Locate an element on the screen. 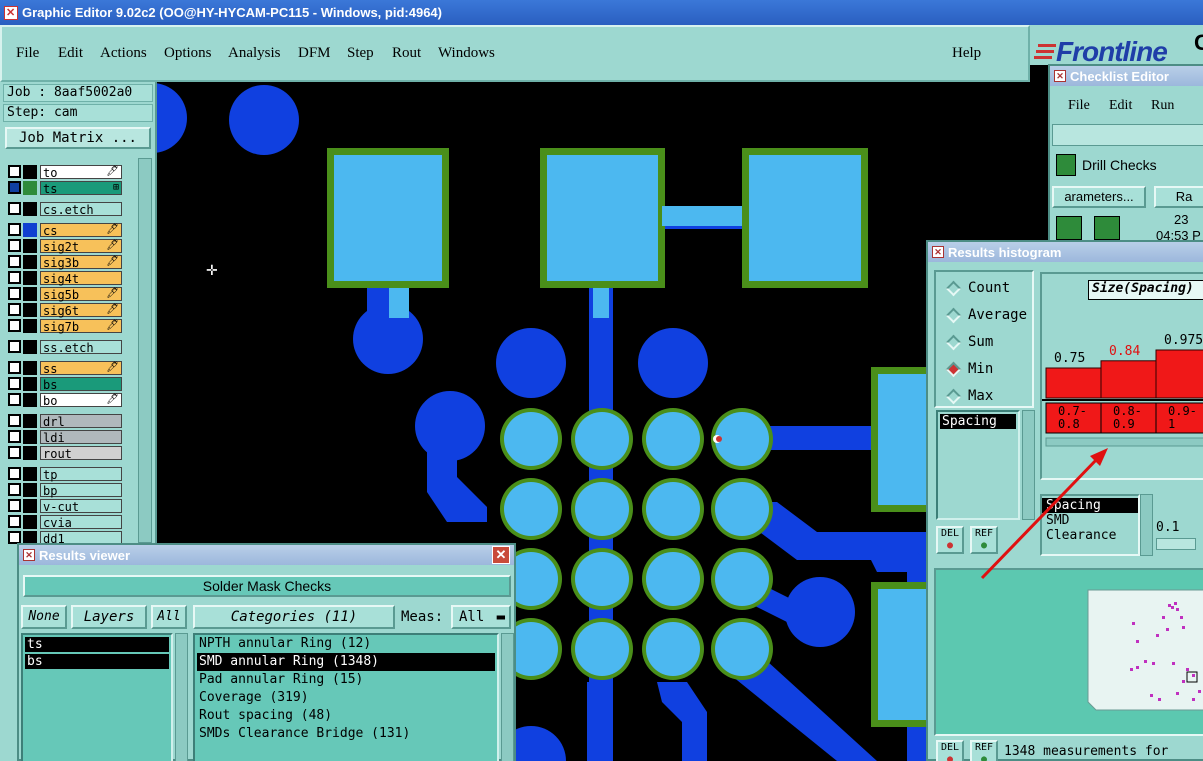 This screenshot has width=1203, height=761. layer-row-ss.etch: ss.etch is located at coordinates (65, 347).